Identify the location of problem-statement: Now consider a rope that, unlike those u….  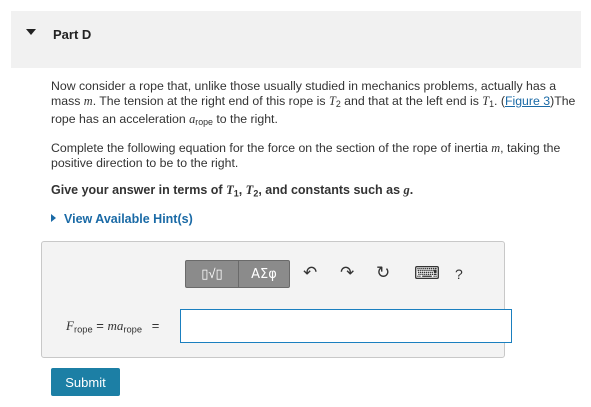
(313, 103).